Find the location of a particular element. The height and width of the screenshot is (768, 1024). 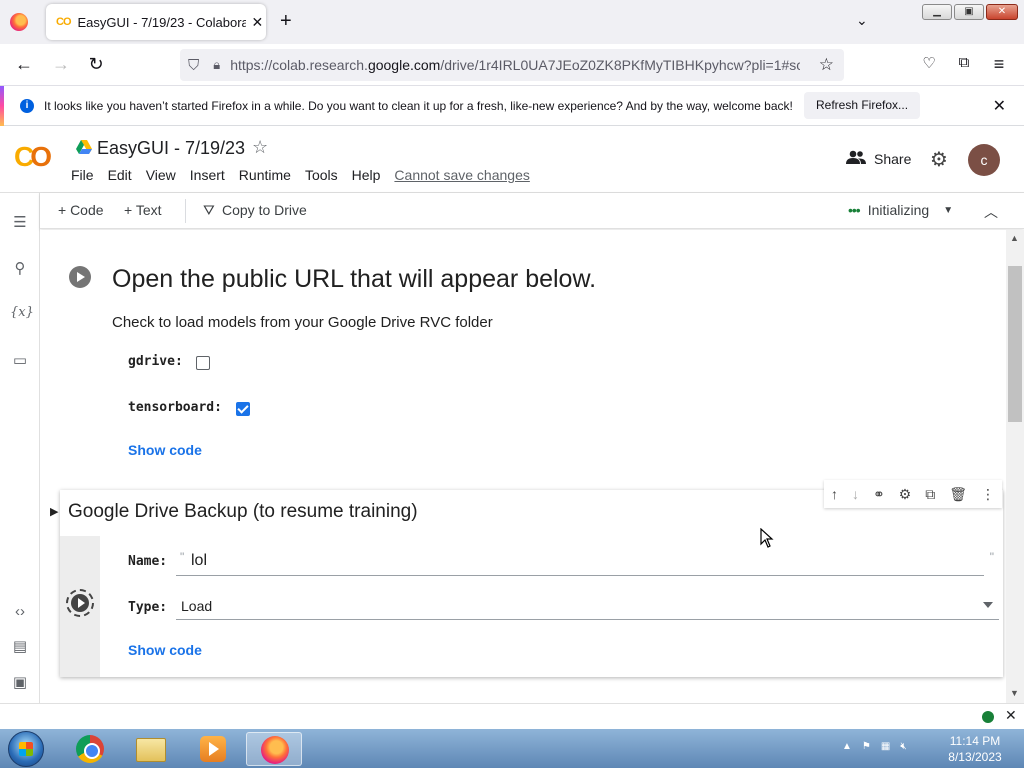

variables-icon: {x} is located at coordinates (22, 312).